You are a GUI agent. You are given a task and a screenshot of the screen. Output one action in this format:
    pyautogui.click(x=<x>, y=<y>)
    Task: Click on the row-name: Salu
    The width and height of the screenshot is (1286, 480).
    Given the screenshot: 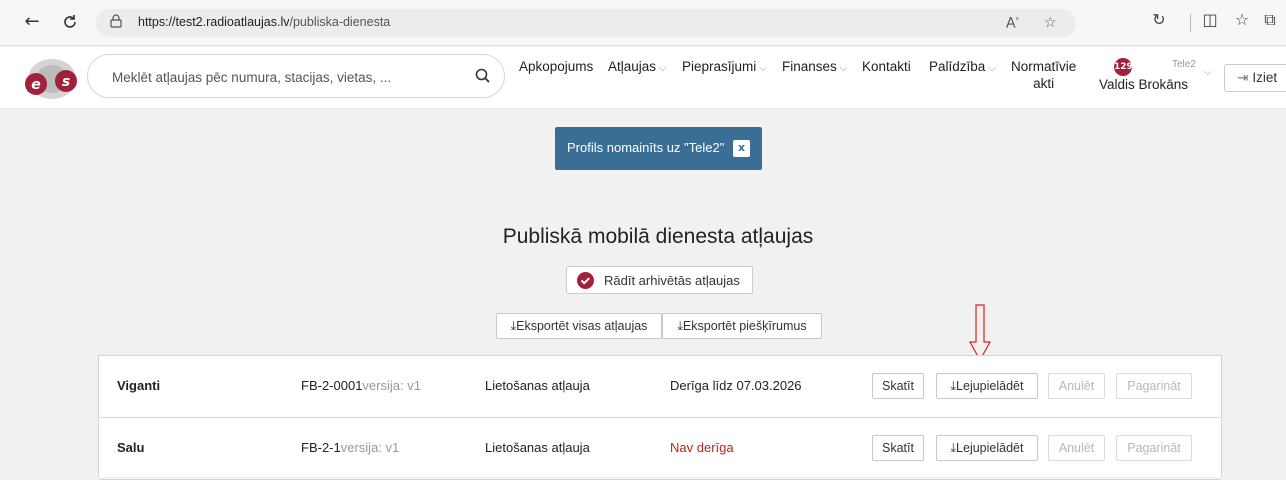 What is the action you would take?
    pyautogui.click(x=131, y=447)
    